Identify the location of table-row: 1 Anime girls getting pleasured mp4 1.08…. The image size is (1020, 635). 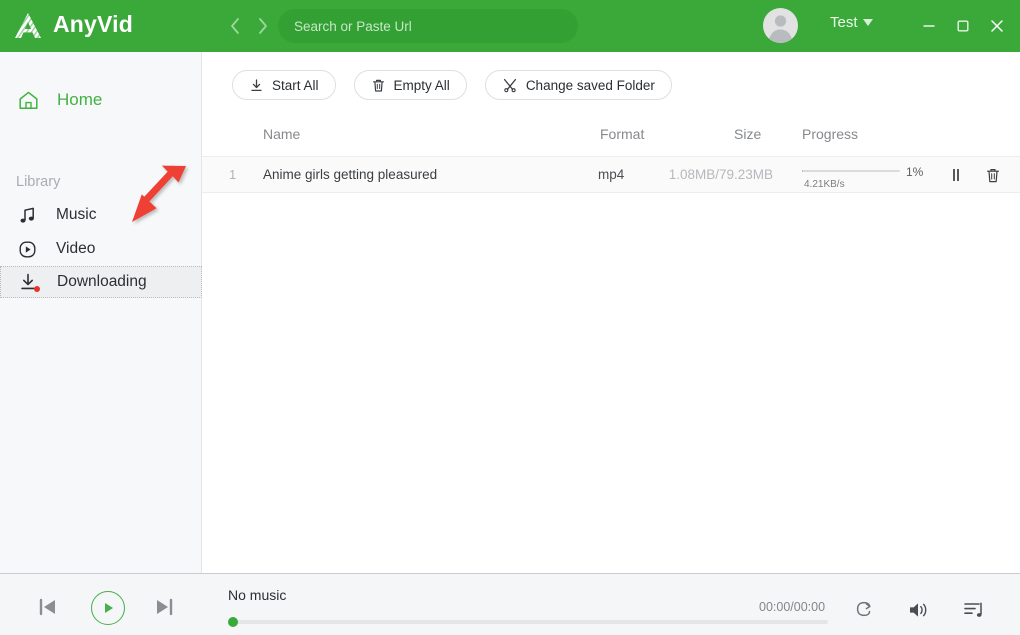
(611, 175).